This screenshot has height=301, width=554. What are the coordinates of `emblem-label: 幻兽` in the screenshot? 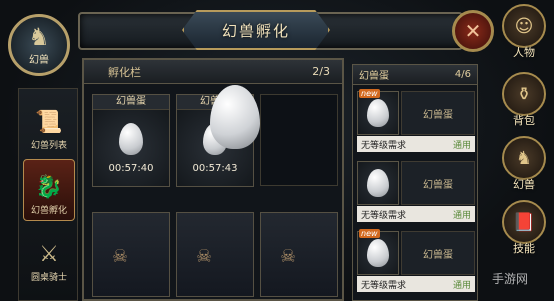 It's located at (39, 60).